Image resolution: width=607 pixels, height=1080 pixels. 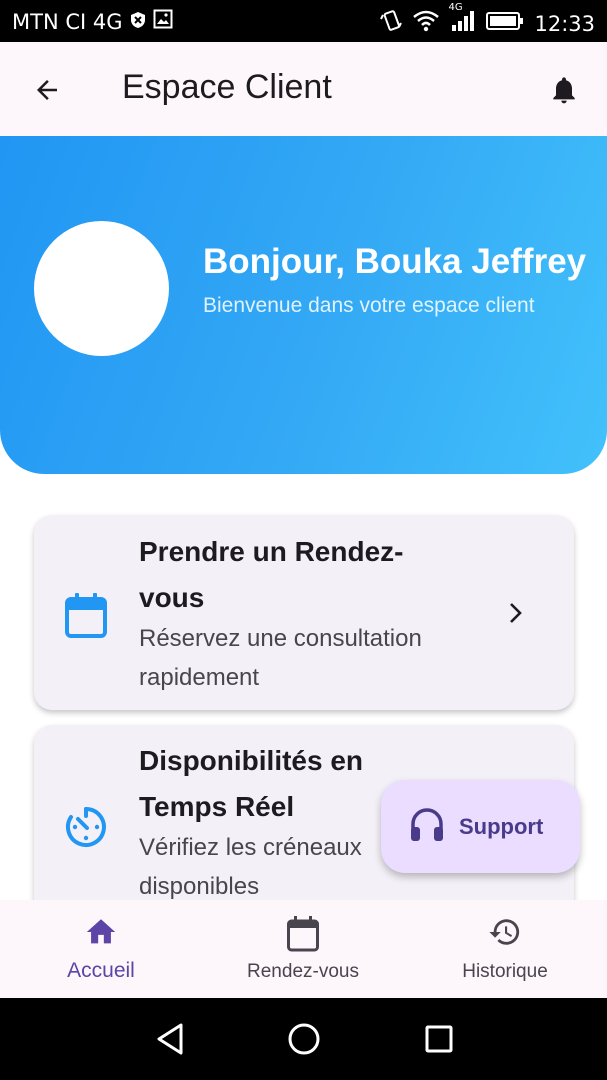 What do you see at coordinates (395, 261) in the screenshot?
I see `greeting-text: Bonjour, Bouka Jeffrey` at bounding box center [395, 261].